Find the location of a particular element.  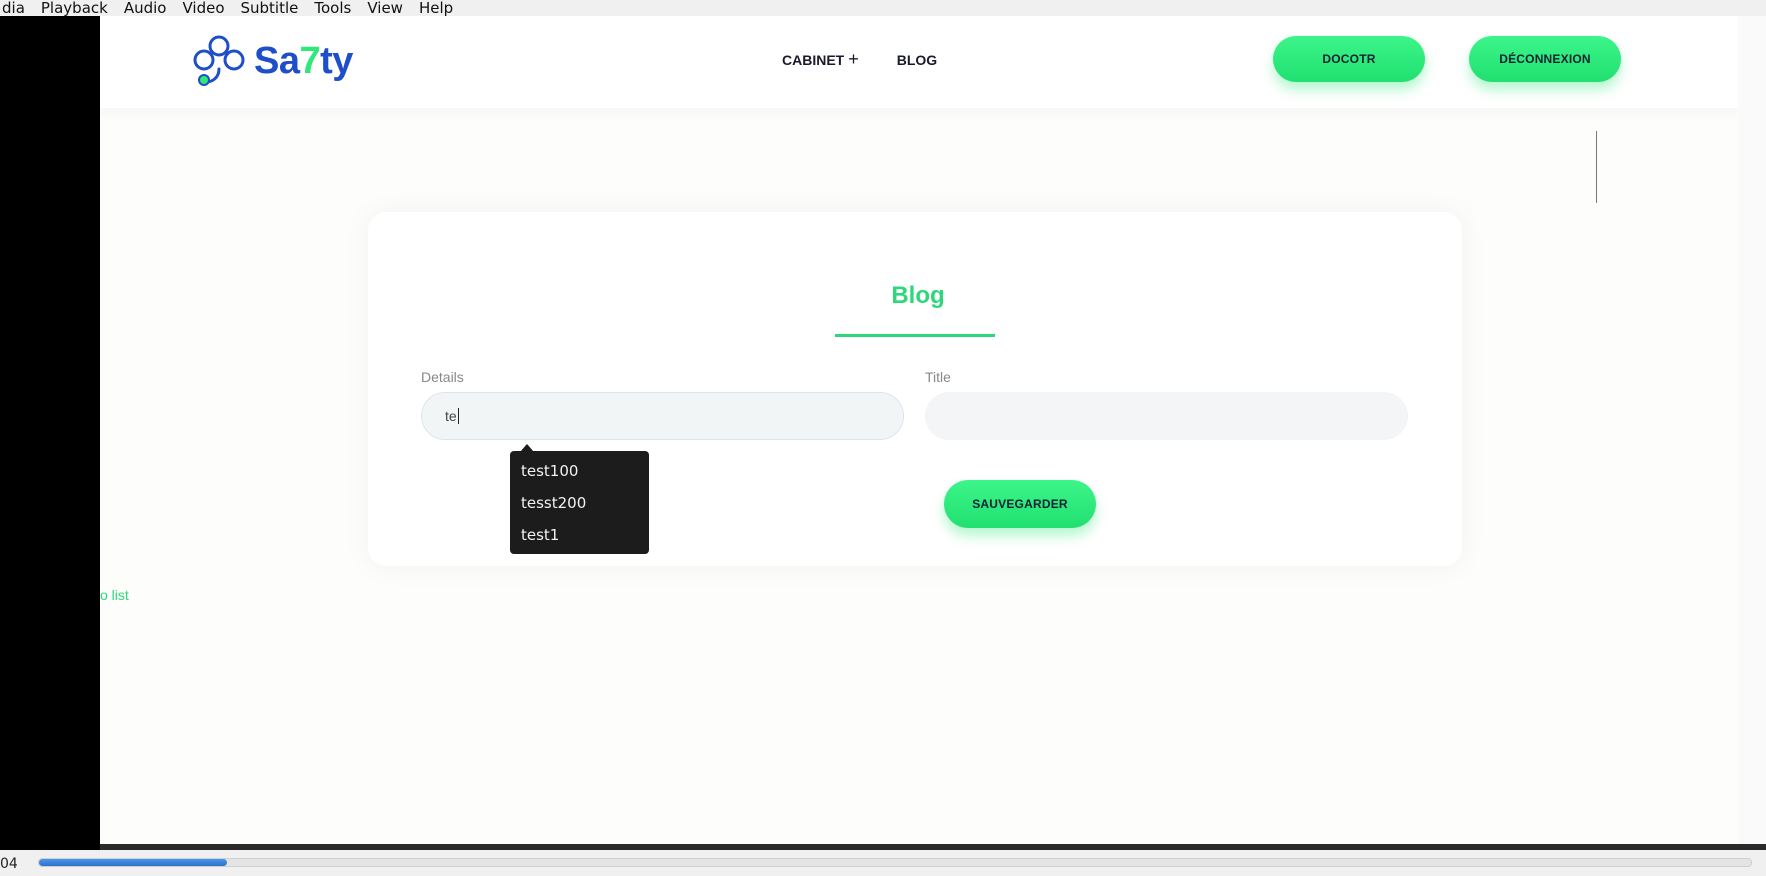

site-header: Sa7ty CABINET + BLOG DOCOTR DÉCONNEXION is located at coordinates (919, 62).